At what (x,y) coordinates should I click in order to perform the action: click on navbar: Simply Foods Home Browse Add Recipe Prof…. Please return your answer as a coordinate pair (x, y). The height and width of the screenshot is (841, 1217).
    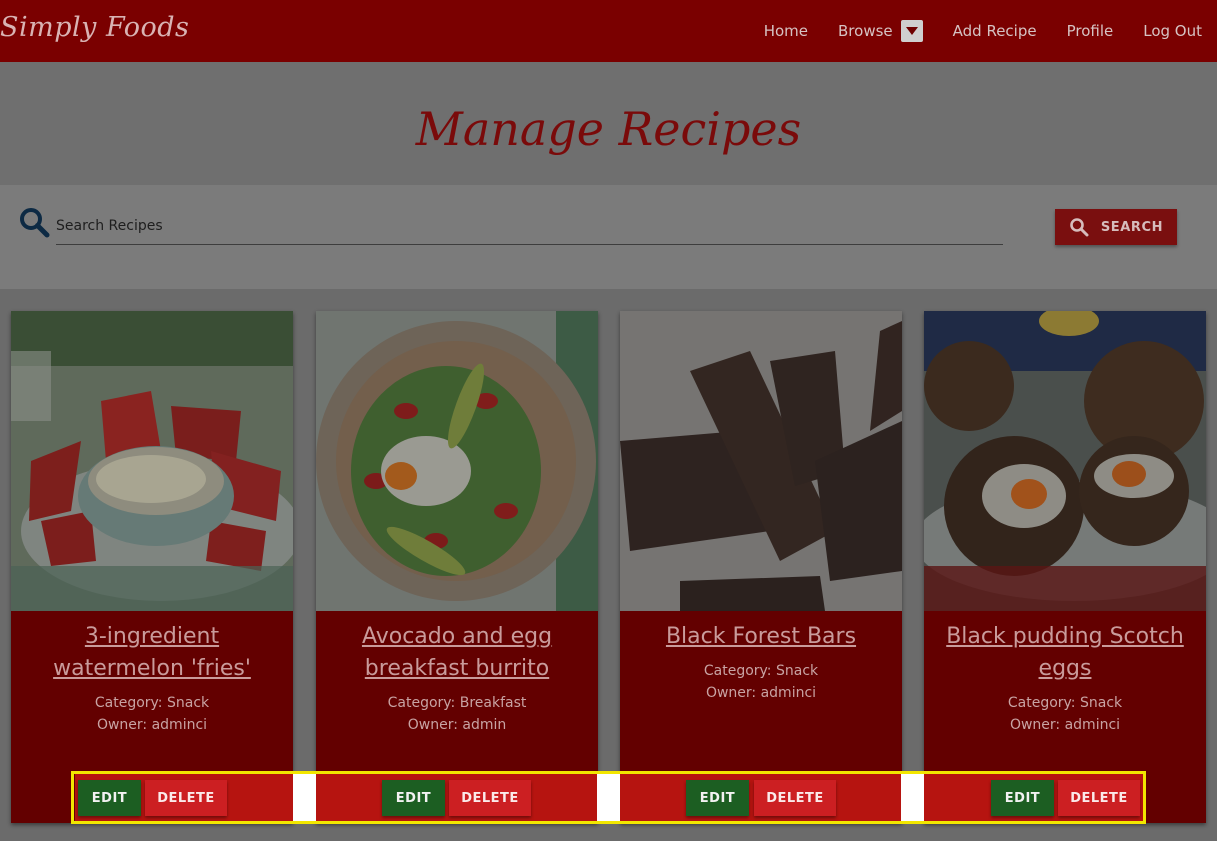
    Looking at the image, I should click on (608, 31).